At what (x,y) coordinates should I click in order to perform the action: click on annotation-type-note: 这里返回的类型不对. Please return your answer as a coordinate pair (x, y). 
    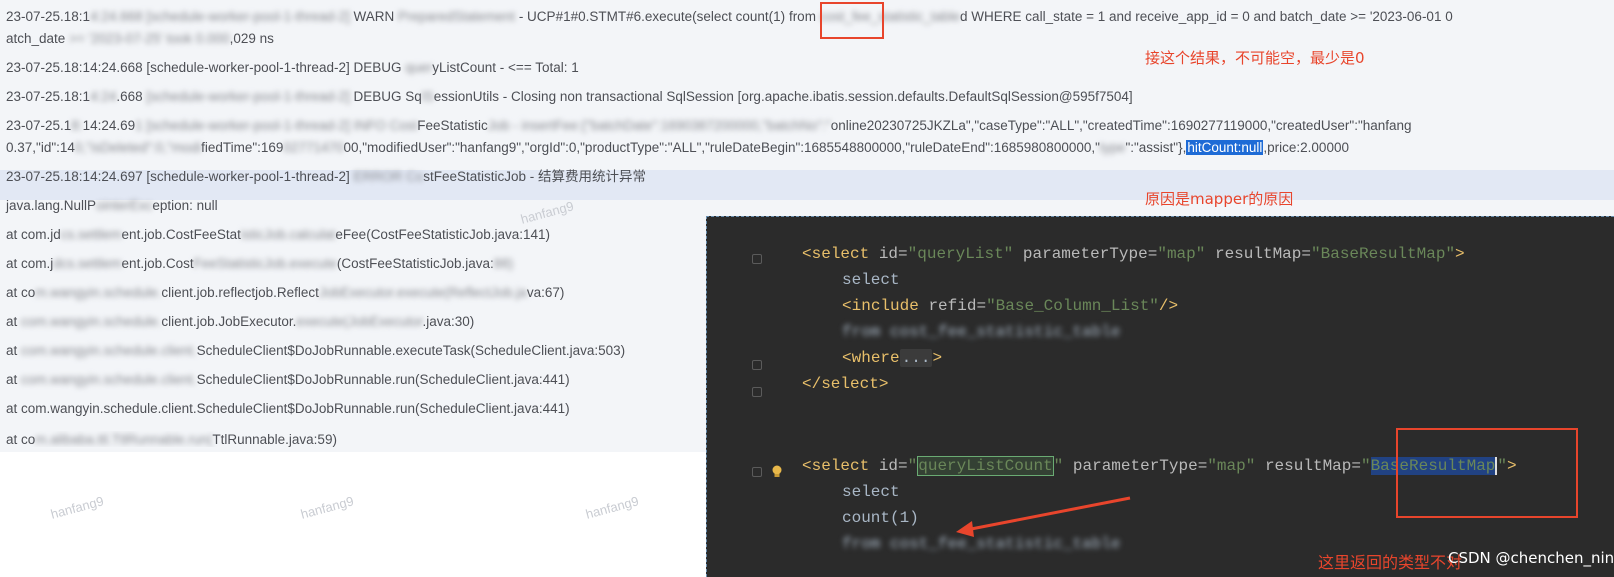
    Looking at the image, I should click on (1390, 562).